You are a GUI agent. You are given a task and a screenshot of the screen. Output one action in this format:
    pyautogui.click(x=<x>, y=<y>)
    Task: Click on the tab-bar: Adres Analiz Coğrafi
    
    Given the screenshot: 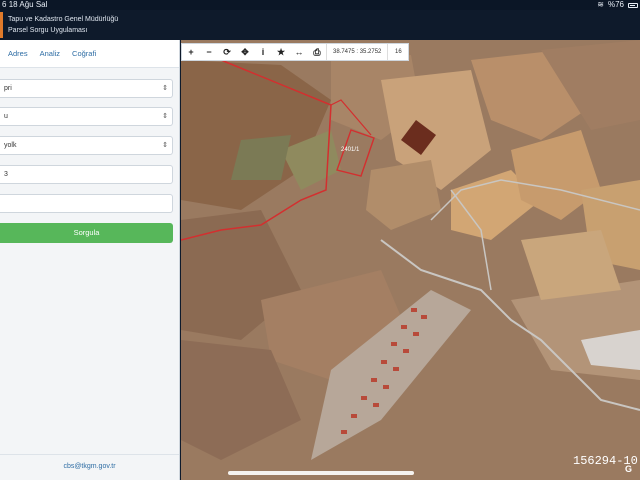 What is the action you would take?
    pyautogui.click(x=89, y=54)
    